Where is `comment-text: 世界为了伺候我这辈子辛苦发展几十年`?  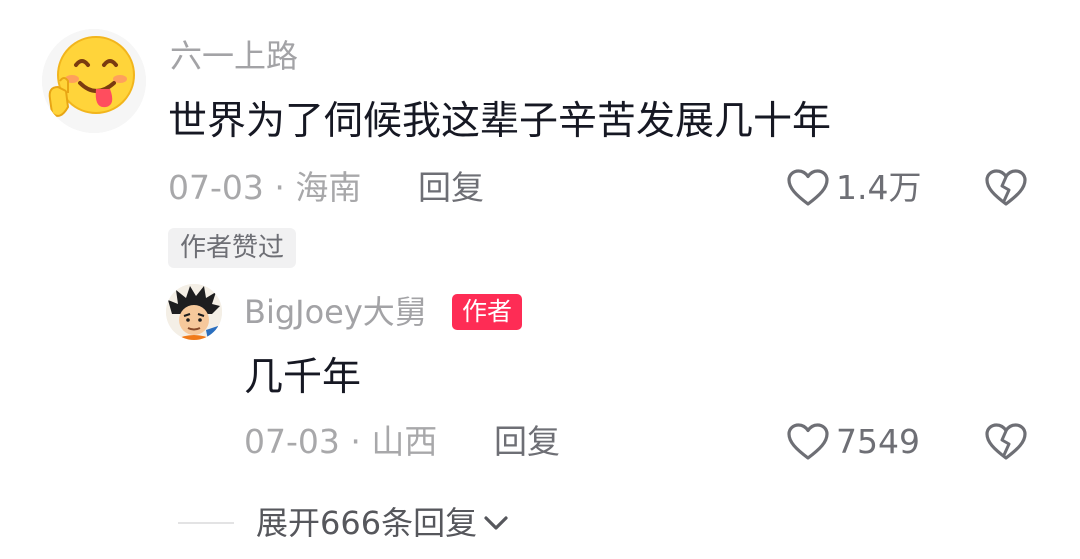
comment-text: 世界为了伺候我这辈子辛苦发展几十年 is located at coordinates (500, 121).